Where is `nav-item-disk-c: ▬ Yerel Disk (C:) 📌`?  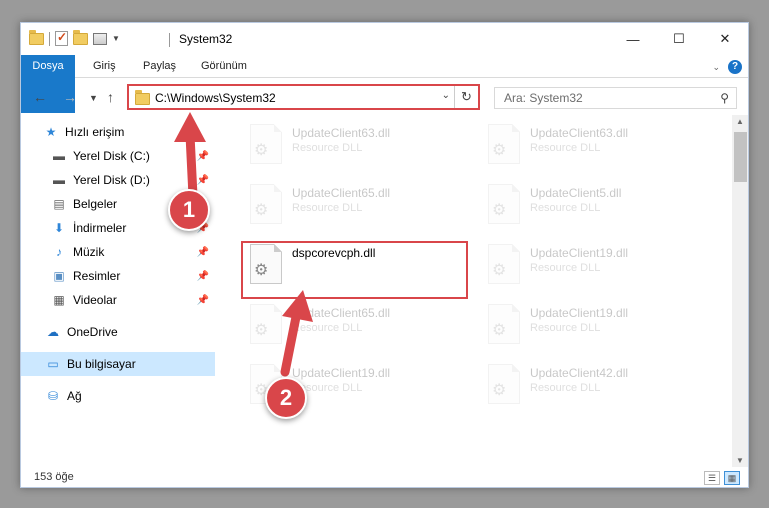 nav-item-disk-c: ▬ Yerel Disk (C:) 📌 is located at coordinates (118, 156).